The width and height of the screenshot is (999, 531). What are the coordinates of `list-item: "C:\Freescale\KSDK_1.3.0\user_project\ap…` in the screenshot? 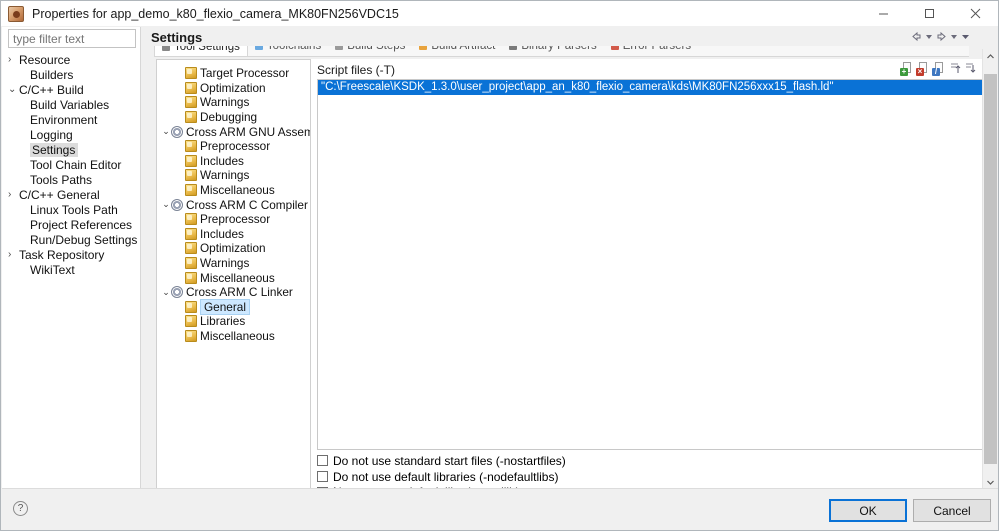 It's located at (650, 87).